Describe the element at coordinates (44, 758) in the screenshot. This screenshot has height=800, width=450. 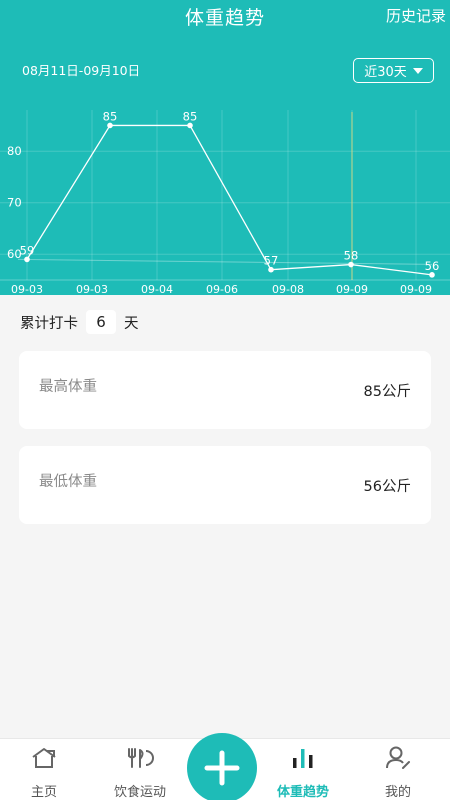
I see `home-icon` at that location.